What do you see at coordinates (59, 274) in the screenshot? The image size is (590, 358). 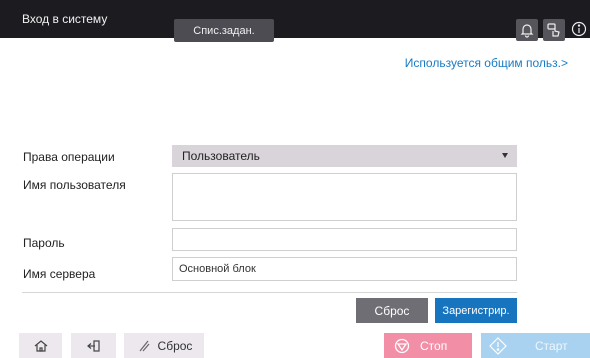 I see `server-name-label: Имя сервера` at bounding box center [59, 274].